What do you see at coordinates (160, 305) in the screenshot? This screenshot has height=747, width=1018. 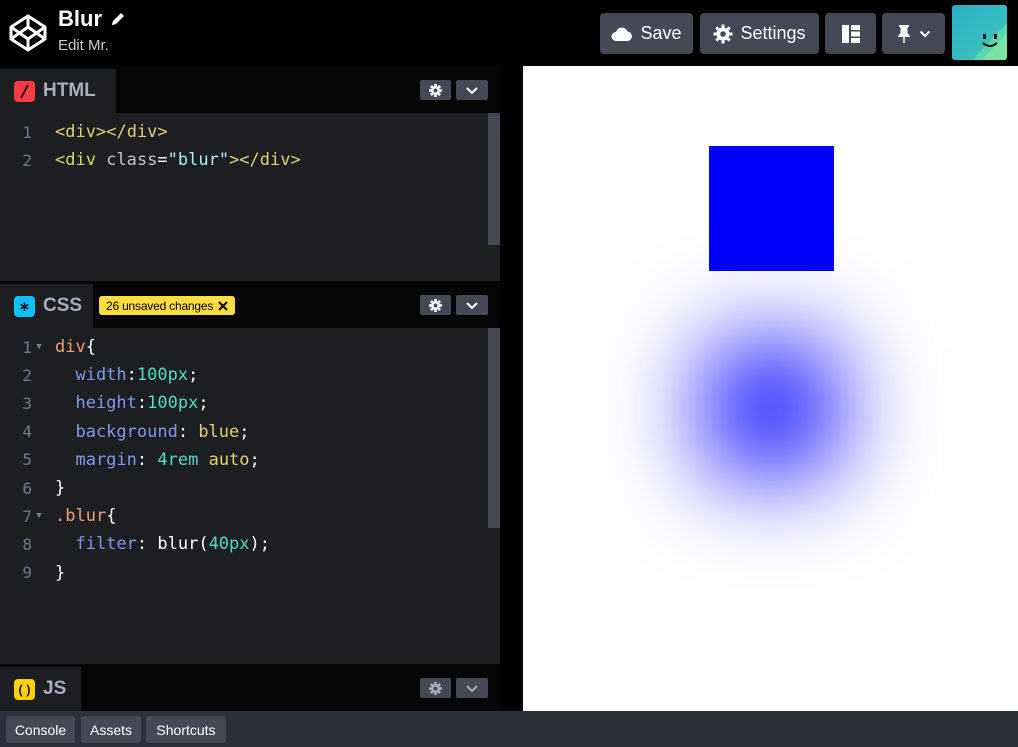 I see `unsaved-changes-text: 26 unsaved changes` at bounding box center [160, 305].